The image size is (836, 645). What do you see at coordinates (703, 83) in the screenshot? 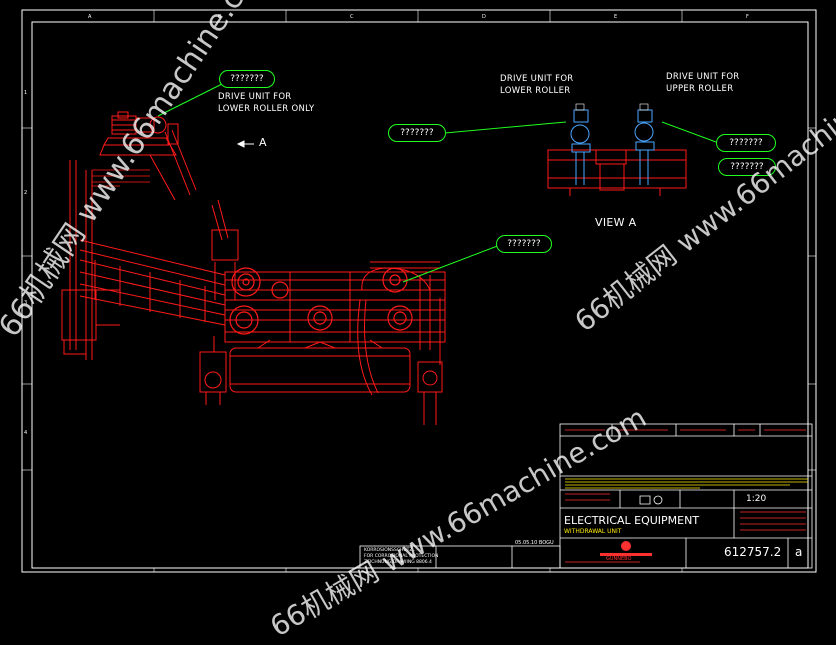
I see `label-drive-unit-upper-roller: DRIVE UNIT FOR UPPER ROLLER` at bounding box center [703, 83].